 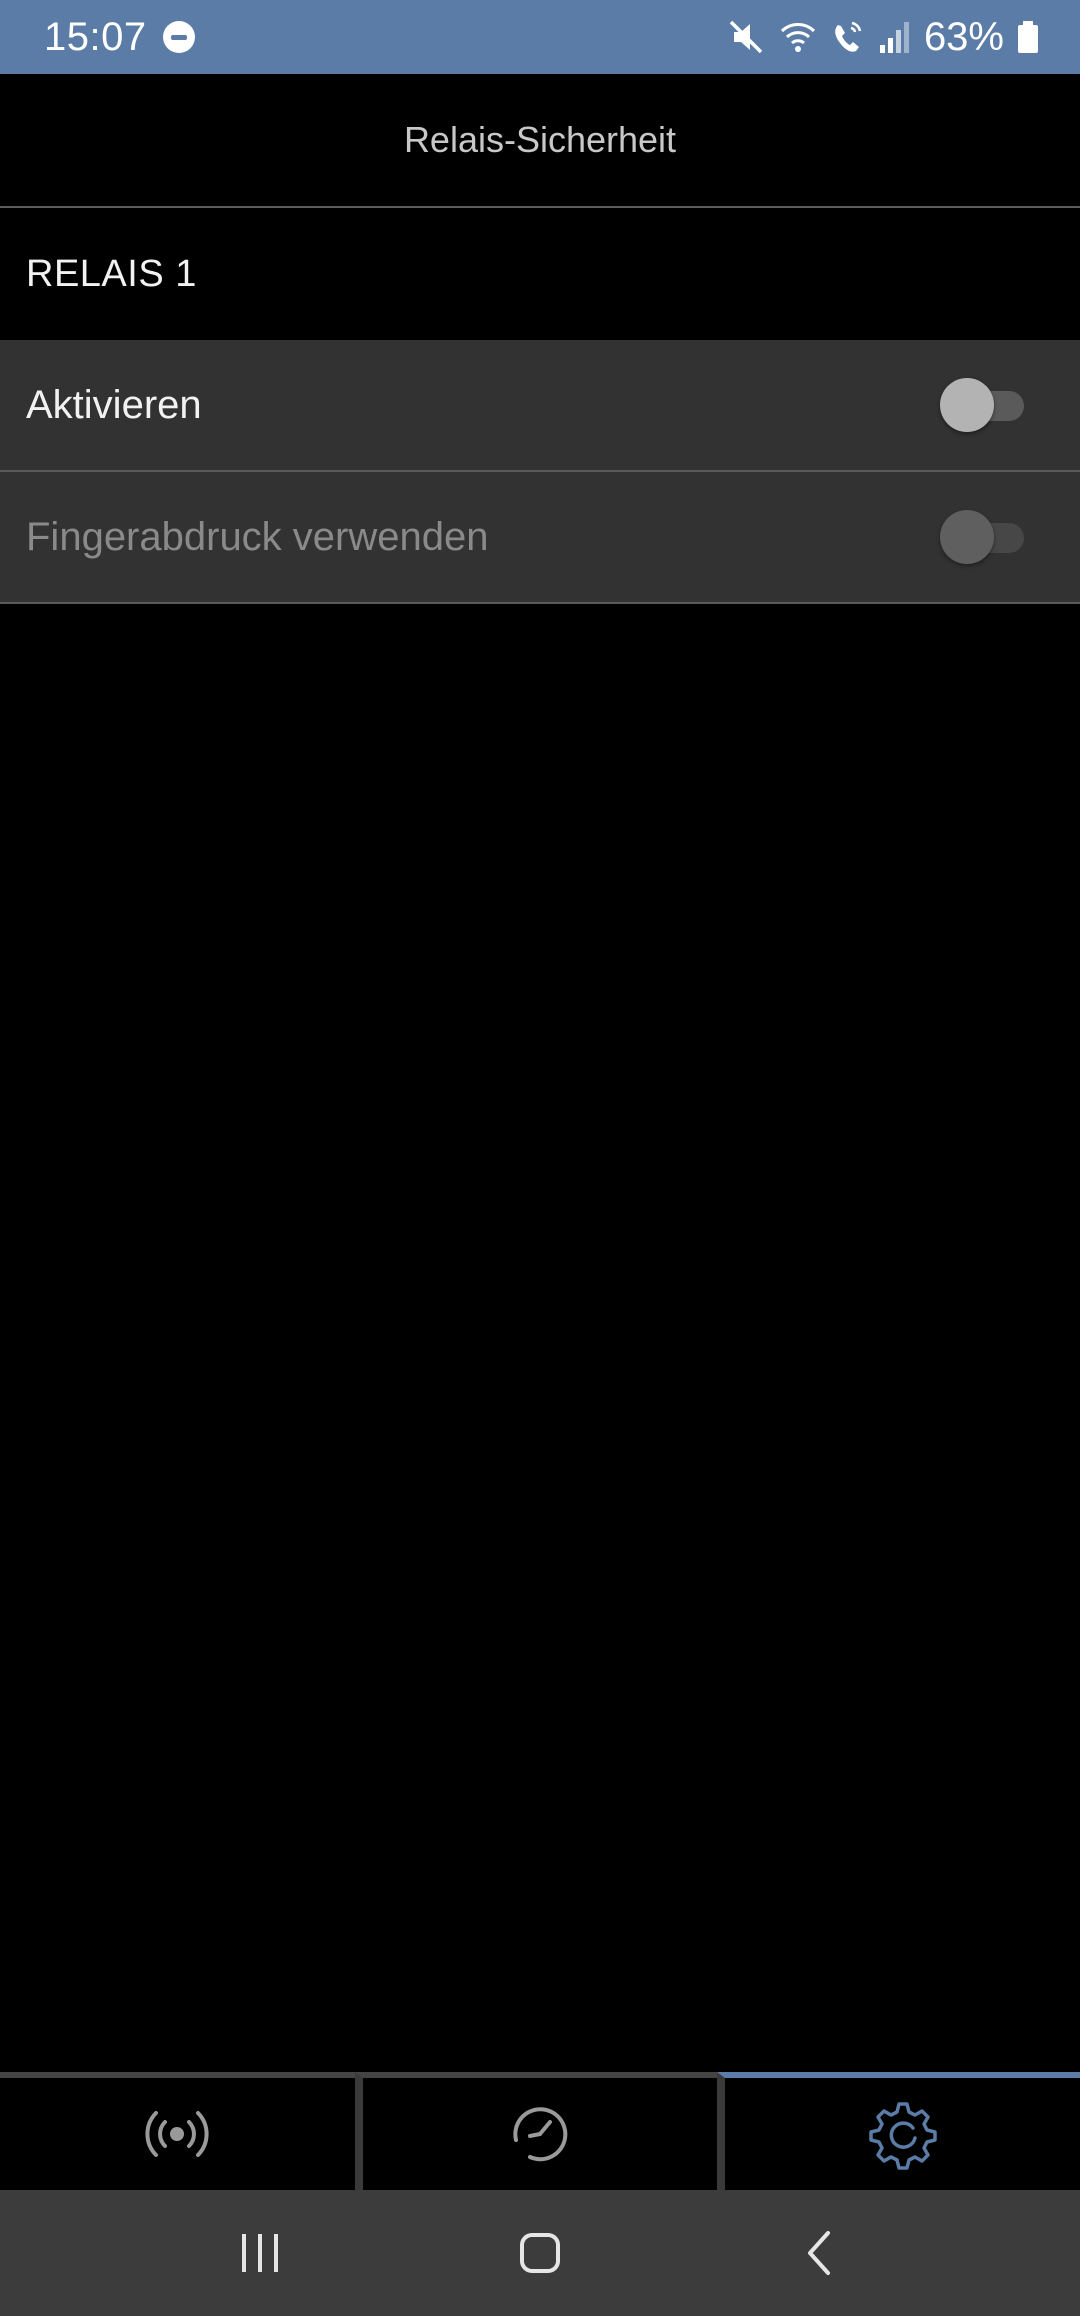 I want to click on app-header: Relais-Sicherheit, so click(x=540, y=141).